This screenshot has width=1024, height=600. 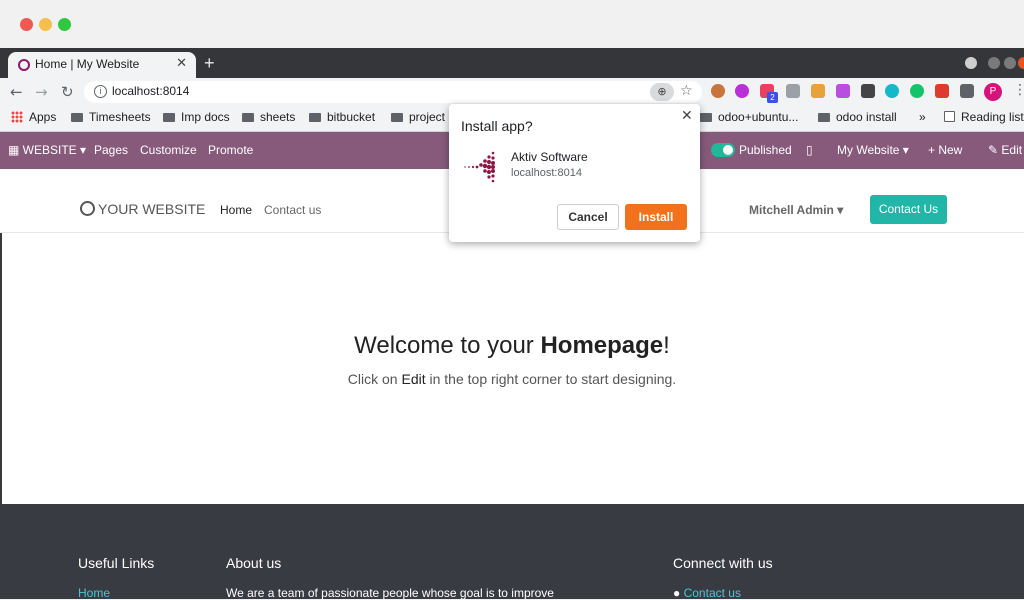 What do you see at coordinates (992, 117) in the screenshot?
I see `reading-list-label: Reading list` at bounding box center [992, 117].